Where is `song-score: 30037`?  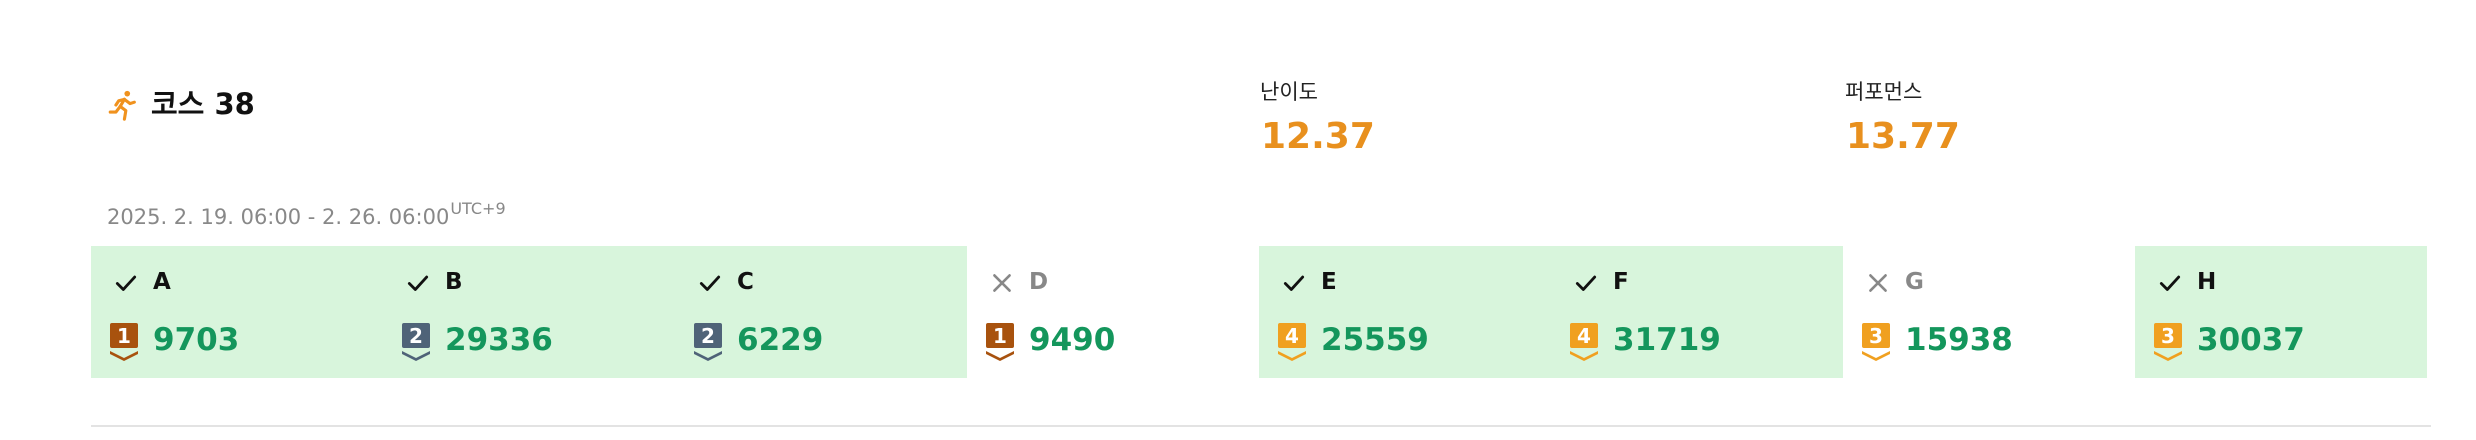 song-score: 30037 is located at coordinates (2251, 340).